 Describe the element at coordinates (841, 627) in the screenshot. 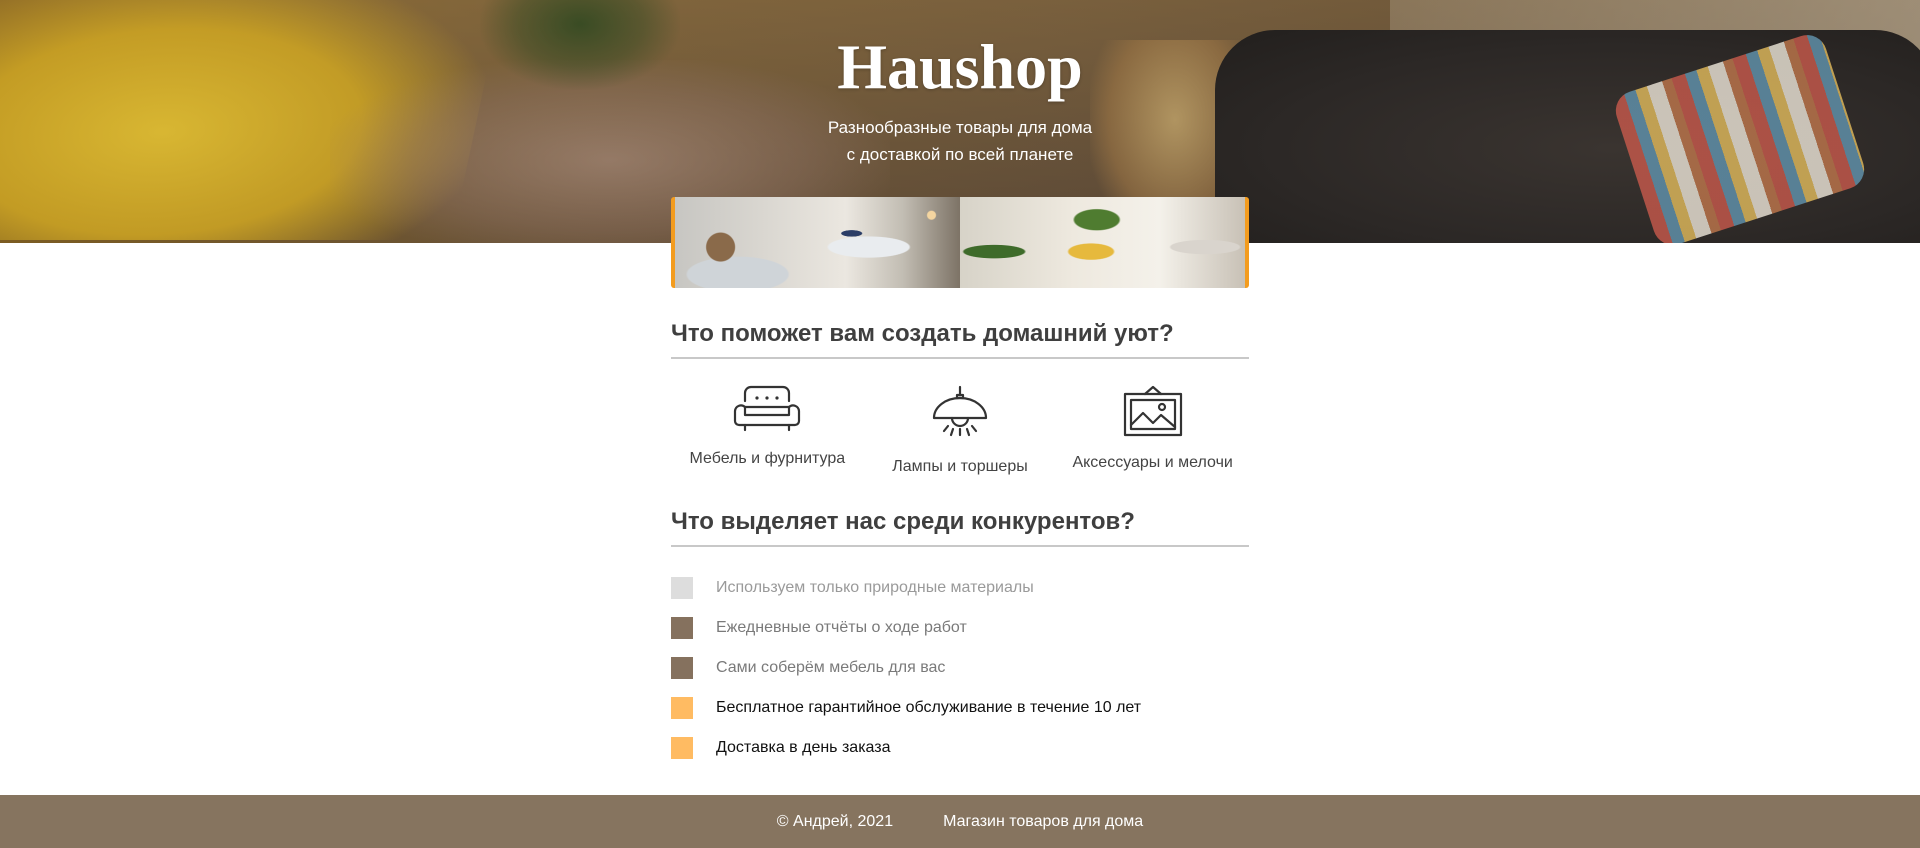

I see `advantage-text: Ежедневные отчёты о ходе работ` at that location.